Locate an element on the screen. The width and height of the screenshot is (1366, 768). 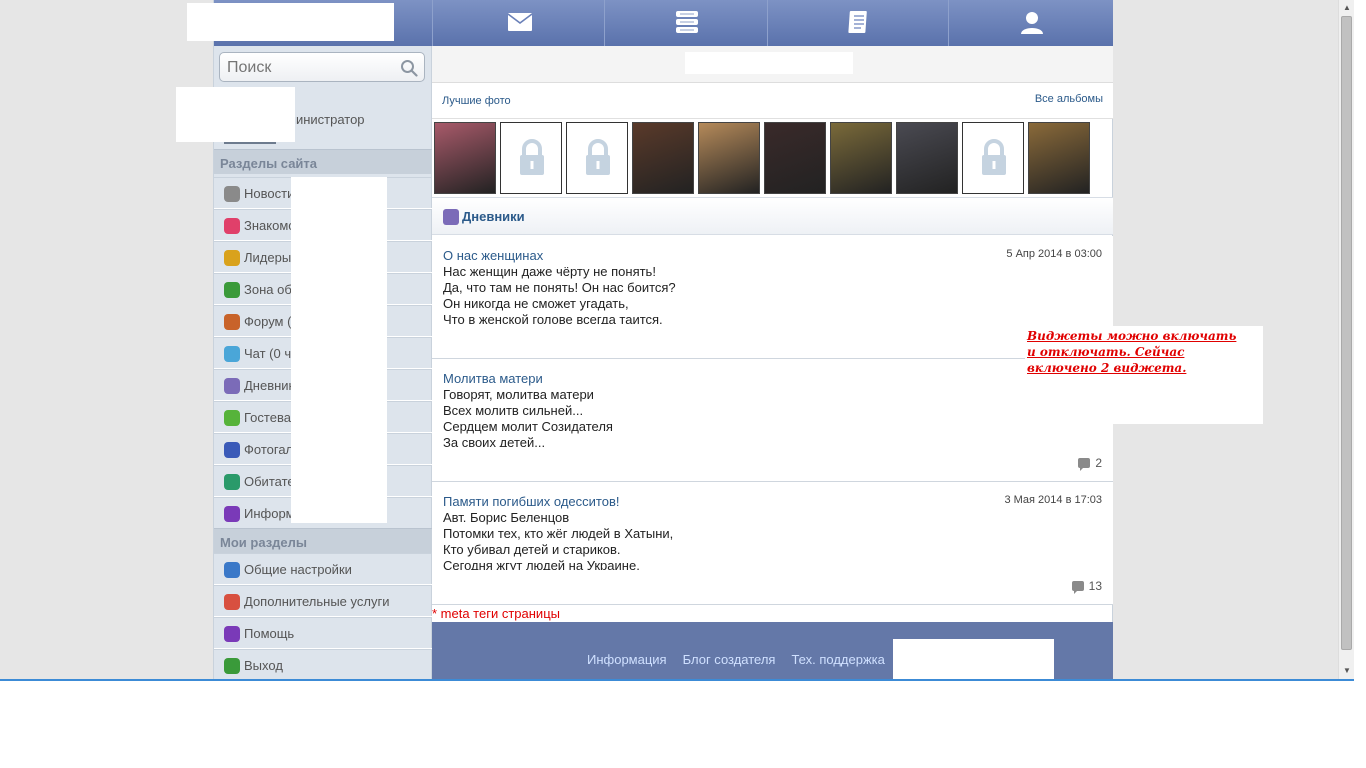
sidebar-site-section-item-label: Новости is located at coordinates (269, 193).